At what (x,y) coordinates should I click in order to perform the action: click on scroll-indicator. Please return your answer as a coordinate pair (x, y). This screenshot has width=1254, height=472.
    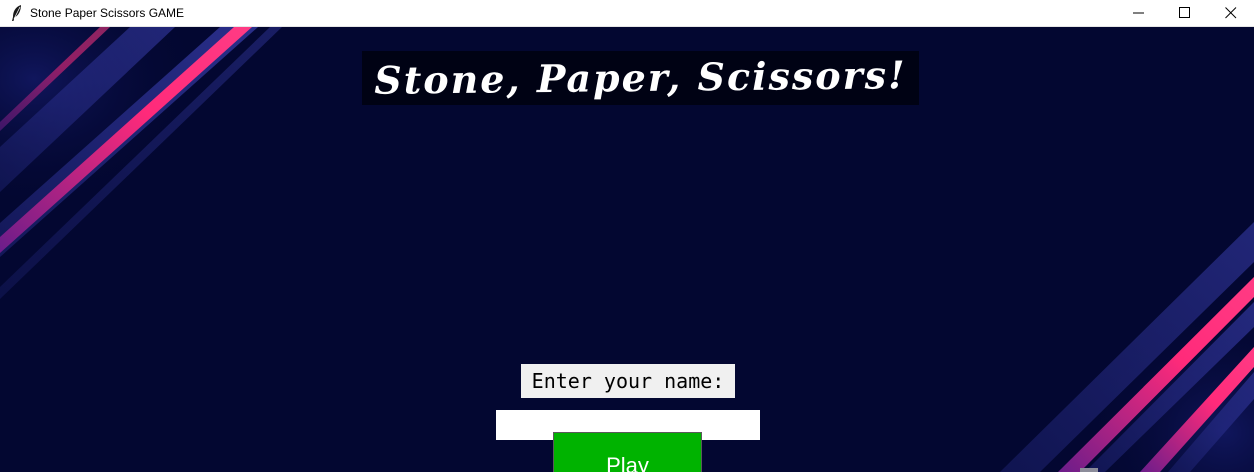
    Looking at the image, I should click on (1089, 470).